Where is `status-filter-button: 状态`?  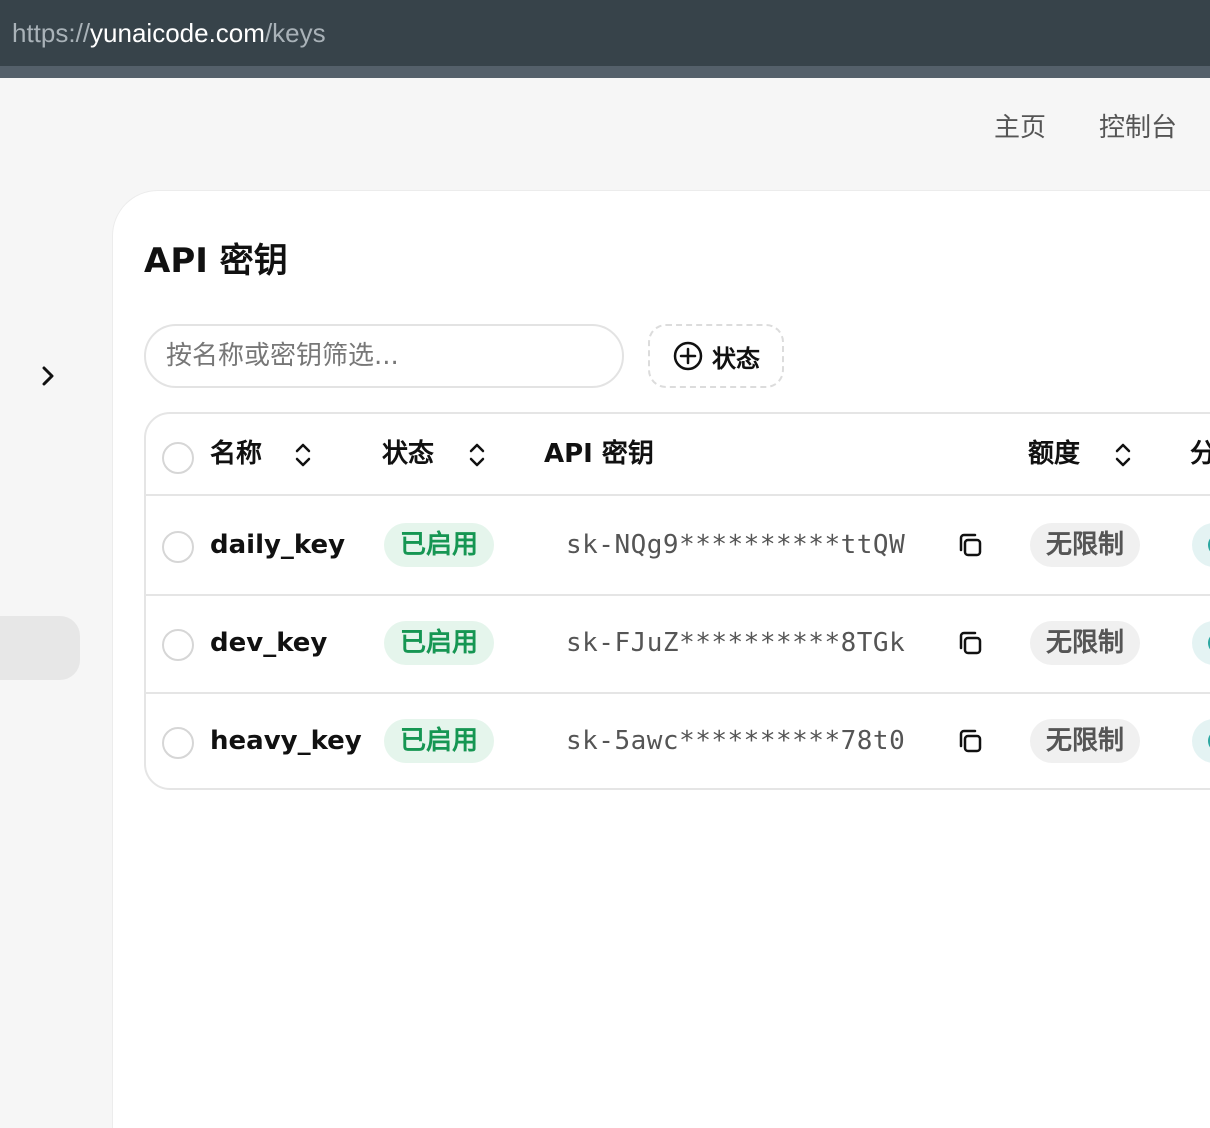 status-filter-button: 状态 is located at coordinates (716, 356).